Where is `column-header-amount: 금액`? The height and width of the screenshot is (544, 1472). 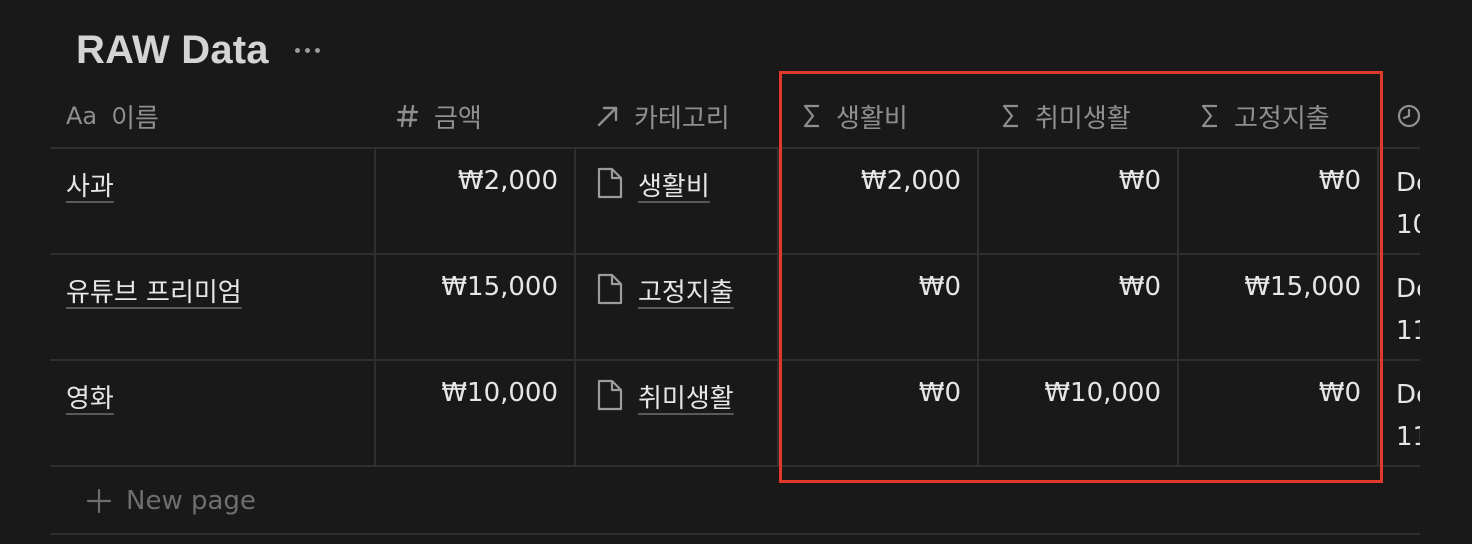 column-header-amount: 금액 is located at coordinates (439, 116).